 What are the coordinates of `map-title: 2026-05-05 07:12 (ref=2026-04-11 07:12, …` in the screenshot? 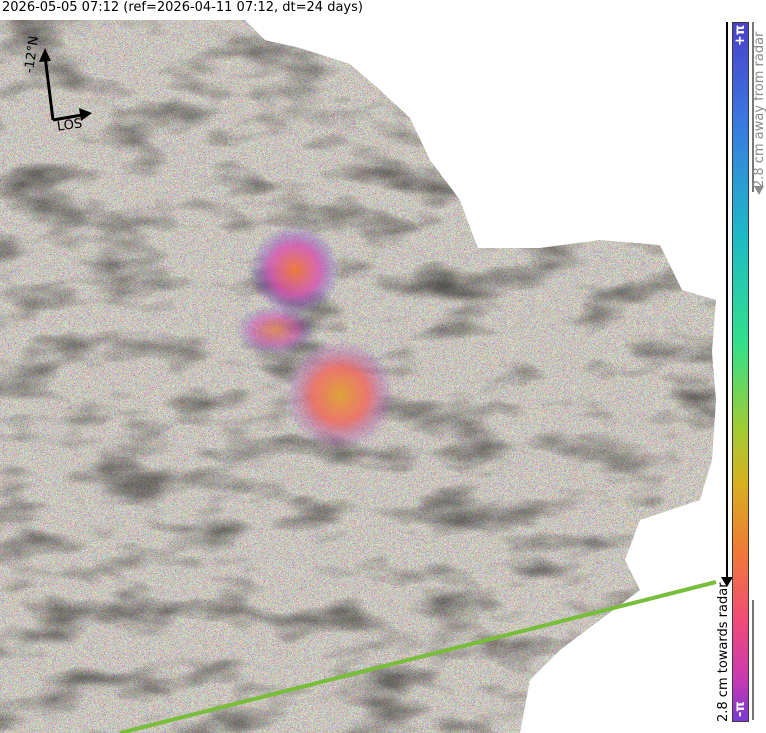 It's located at (184, 8).